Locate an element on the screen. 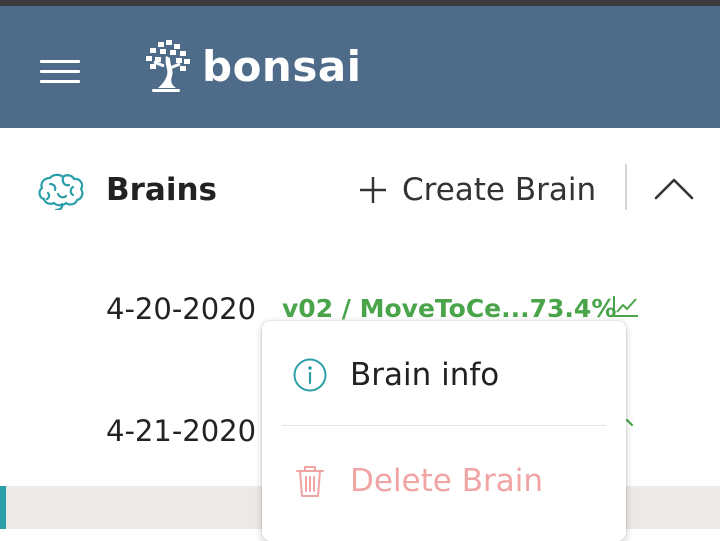  logo-text: bonsai is located at coordinates (282, 66).